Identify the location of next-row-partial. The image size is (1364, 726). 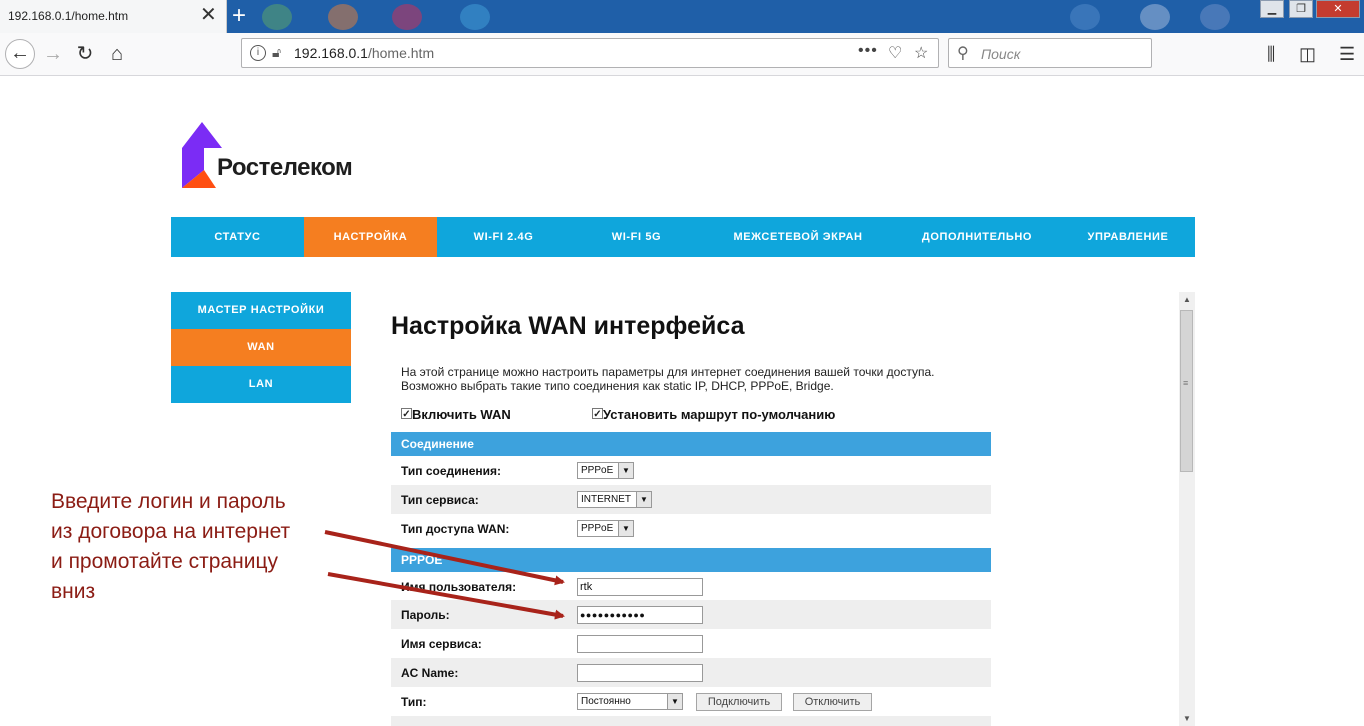
(691, 721).